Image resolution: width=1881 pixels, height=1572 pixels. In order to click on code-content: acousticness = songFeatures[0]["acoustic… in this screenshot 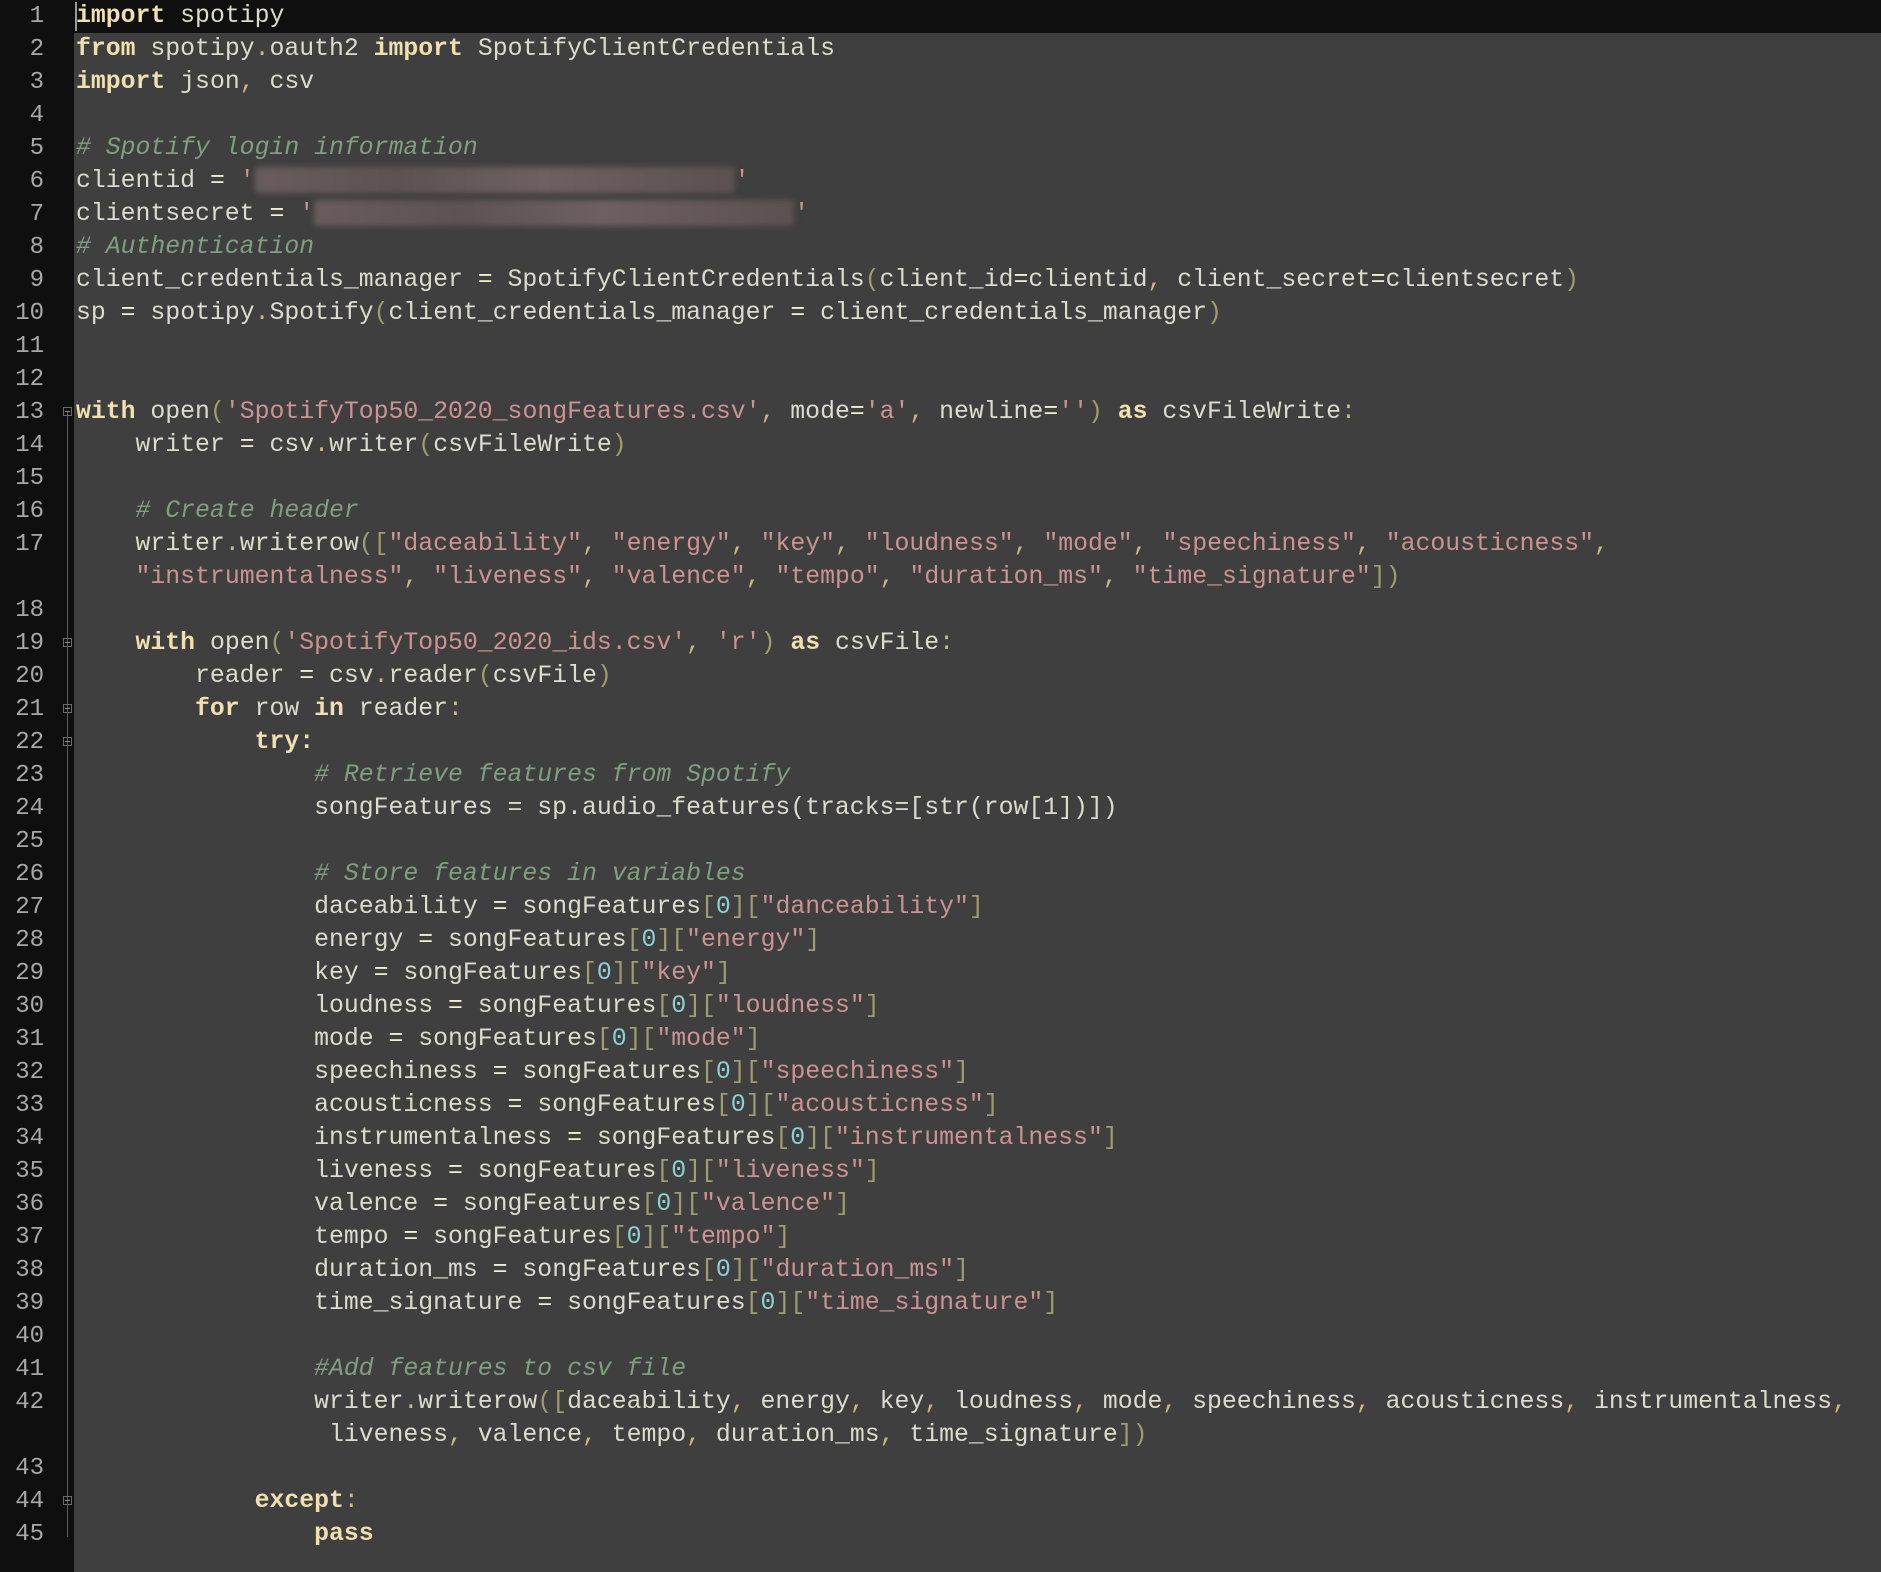, I will do `click(537, 1105)`.